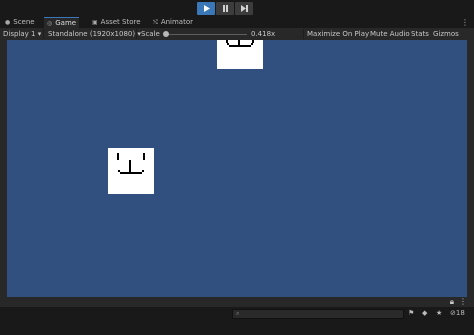 Image resolution: width=474 pixels, height=335 pixels. What do you see at coordinates (446, 34) in the screenshot?
I see `gizmos-dropdown: Gizmos` at bounding box center [446, 34].